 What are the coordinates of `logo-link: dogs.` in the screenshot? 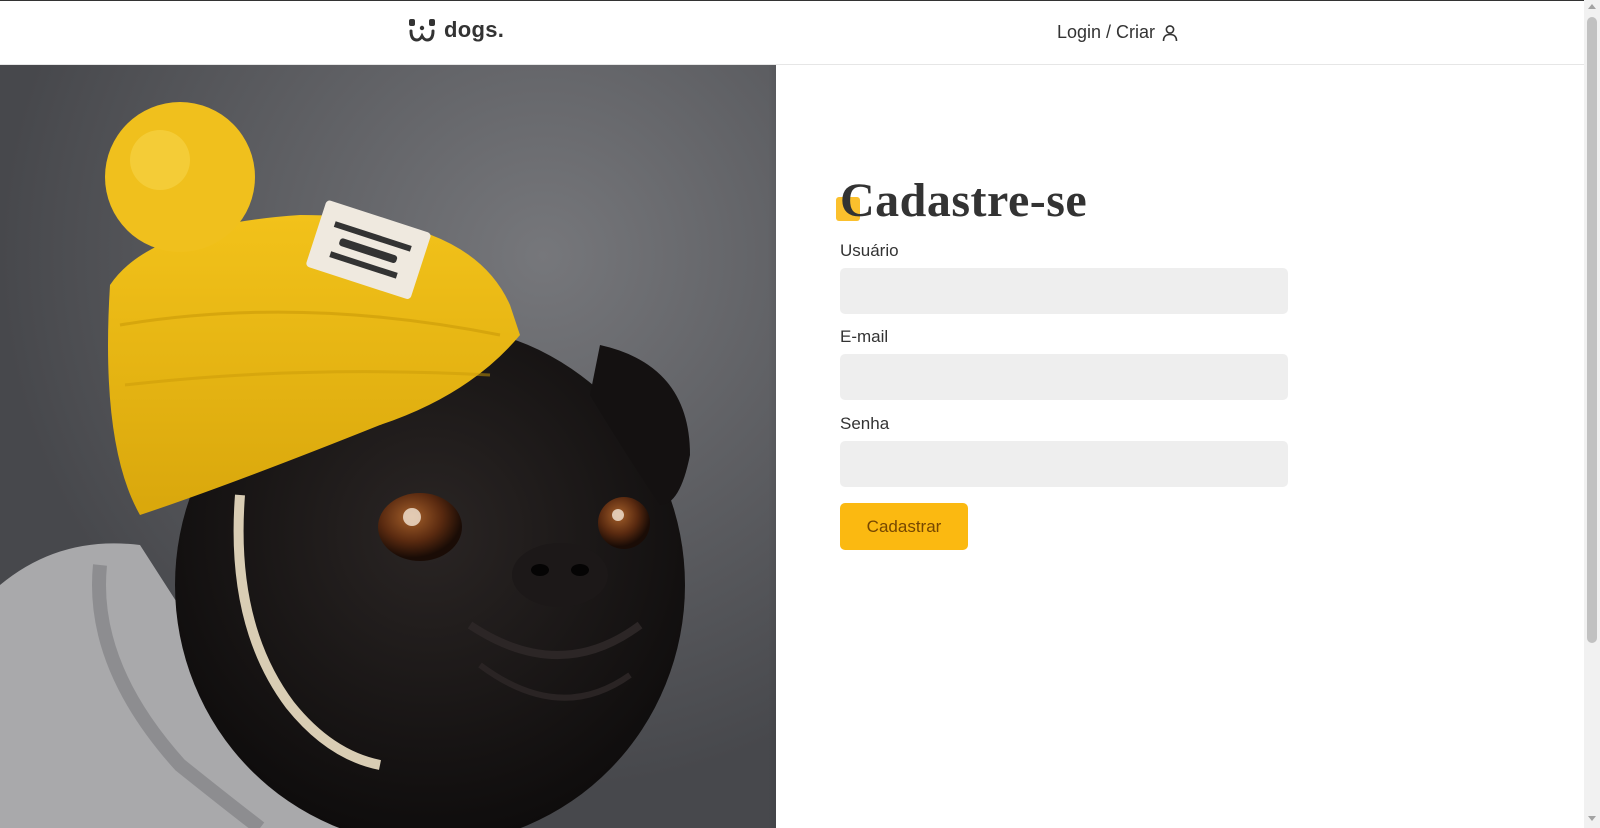 It's located at (456, 30).